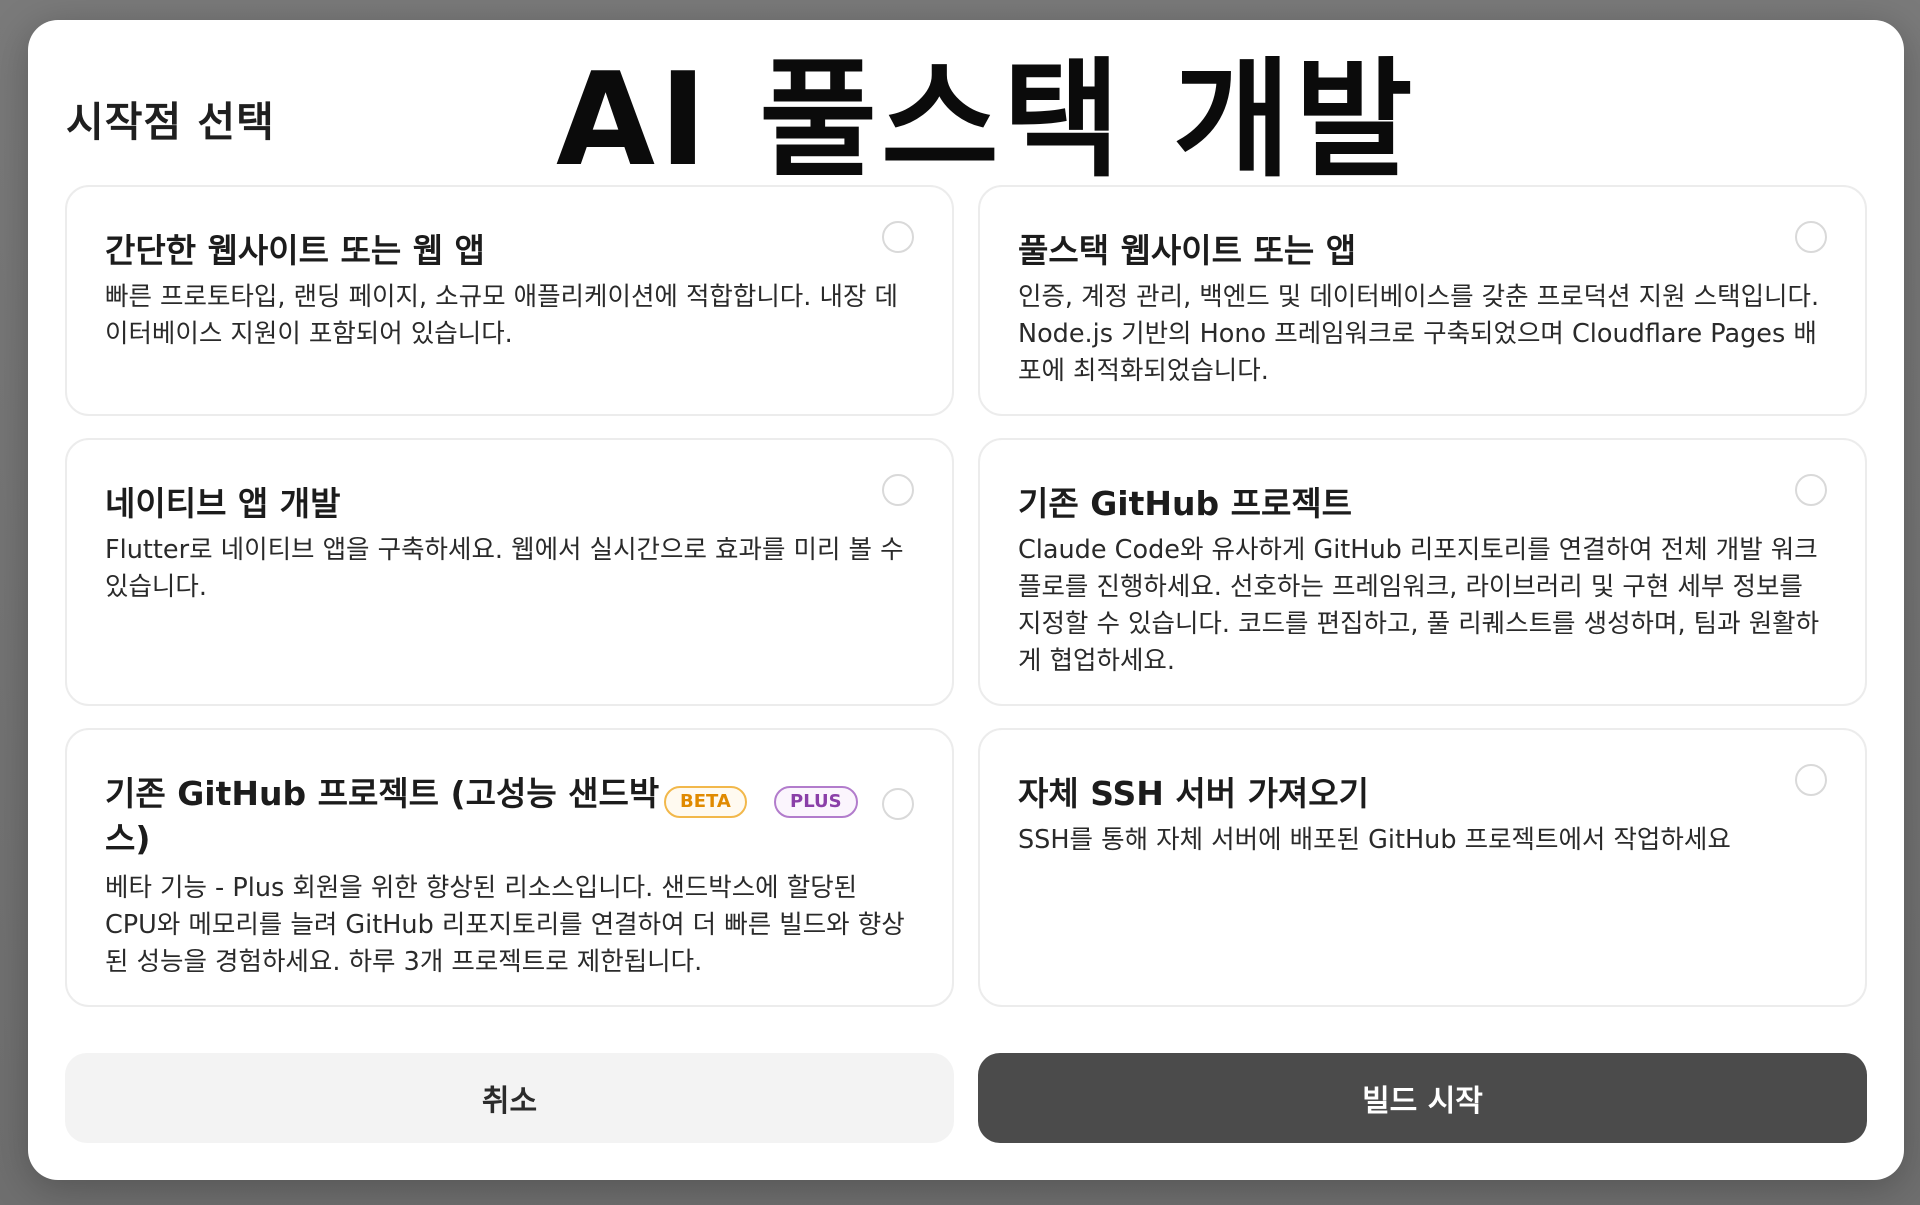  I want to click on beta-badge: BETA, so click(705, 802).